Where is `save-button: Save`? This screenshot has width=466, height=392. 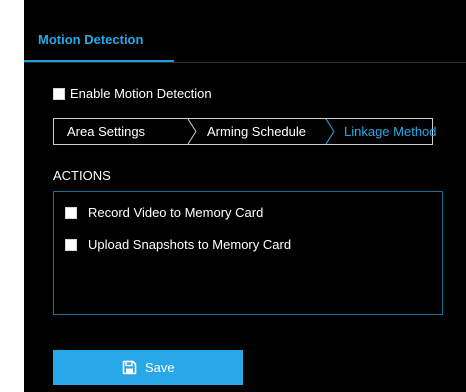
save-button: Save is located at coordinates (148, 367).